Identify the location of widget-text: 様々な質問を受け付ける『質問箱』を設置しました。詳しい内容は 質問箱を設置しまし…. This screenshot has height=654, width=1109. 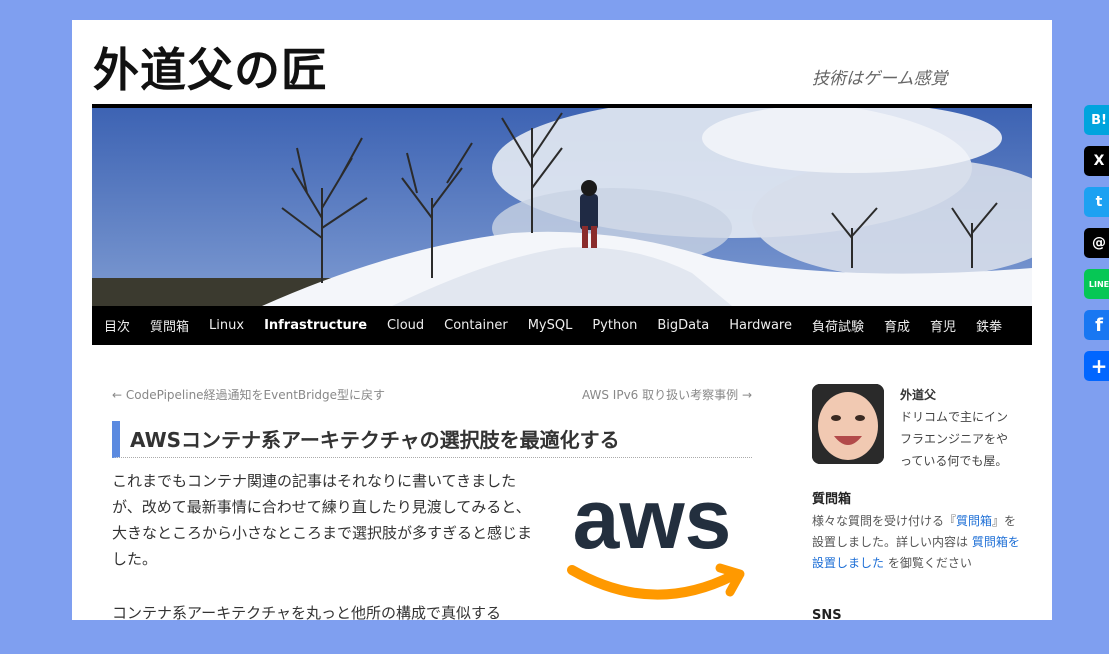
(917, 542).